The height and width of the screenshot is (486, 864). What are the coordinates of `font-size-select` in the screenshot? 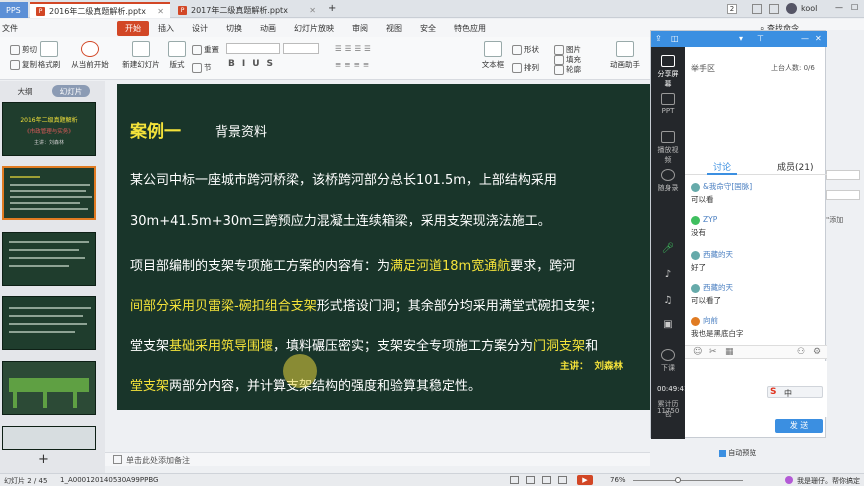 It's located at (301, 48).